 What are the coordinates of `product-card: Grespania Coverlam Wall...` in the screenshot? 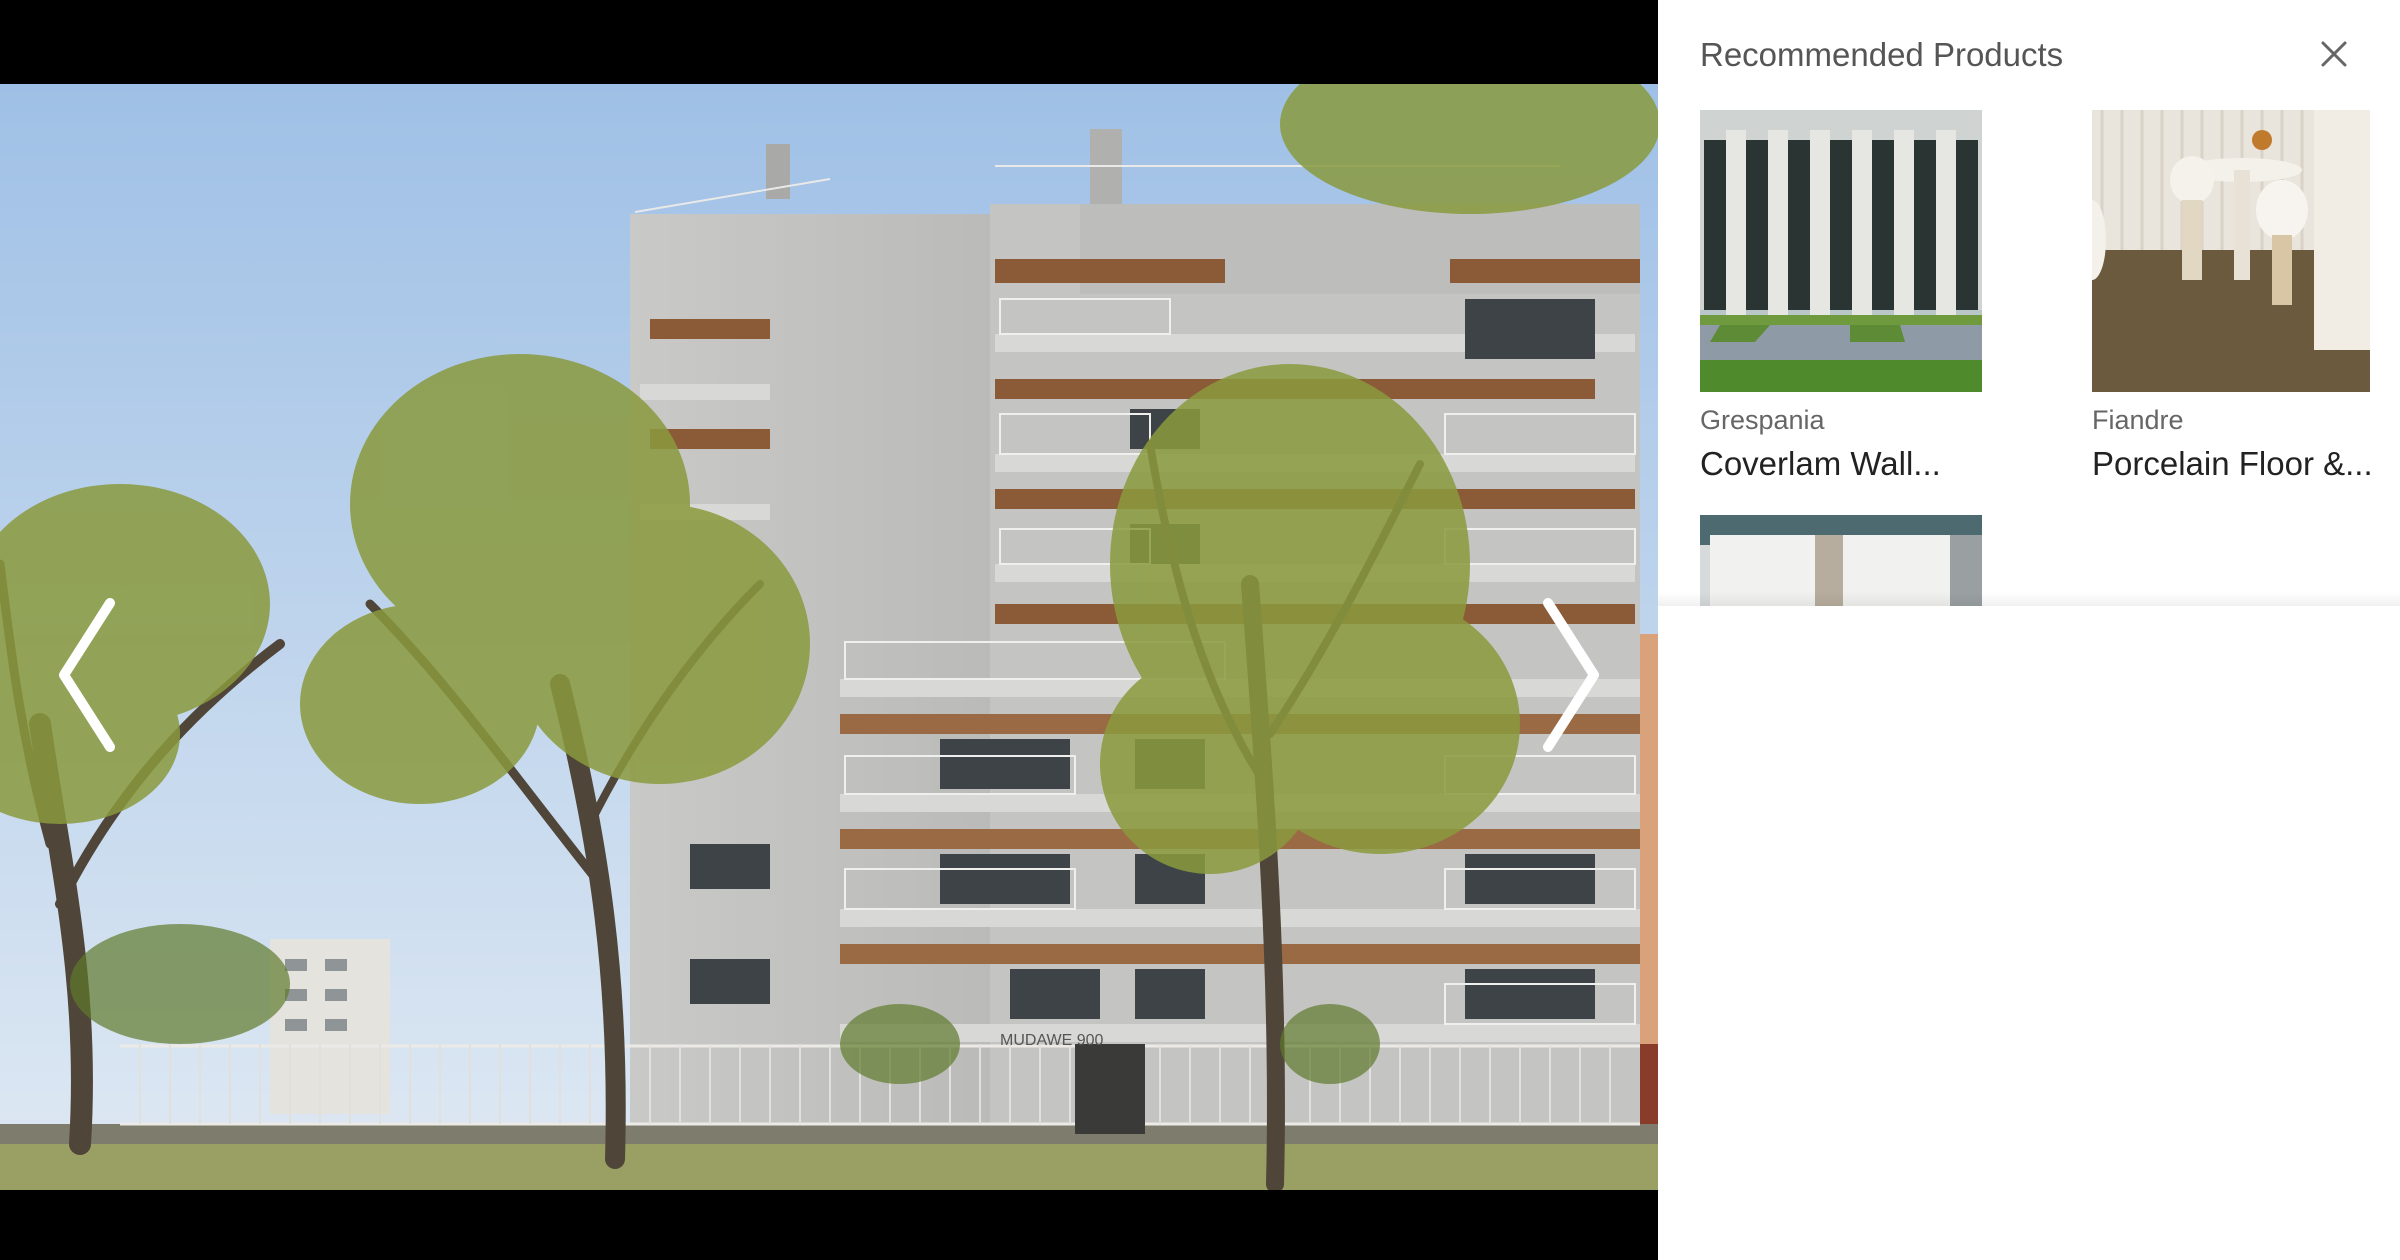 It's located at (1841, 298).